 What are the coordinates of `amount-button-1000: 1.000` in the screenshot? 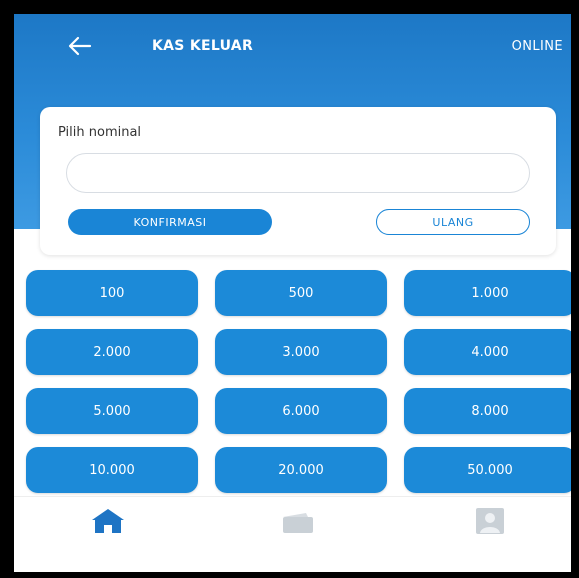 It's located at (487, 293).